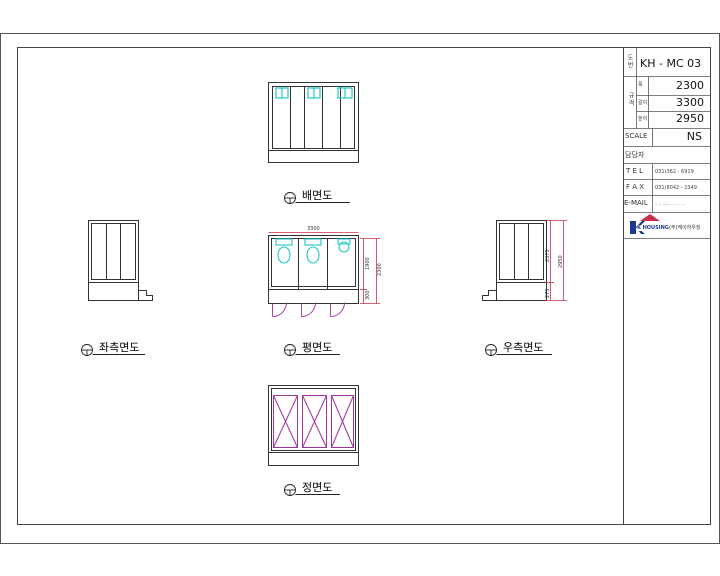  What do you see at coordinates (317, 195) in the screenshot?
I see `caption-rear-text: 배면도` at bounding box center [317, 195].